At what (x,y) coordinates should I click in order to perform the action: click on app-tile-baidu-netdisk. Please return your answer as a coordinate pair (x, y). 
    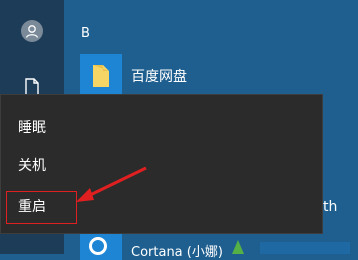
    Looking at the image, I should click on (101, 75).